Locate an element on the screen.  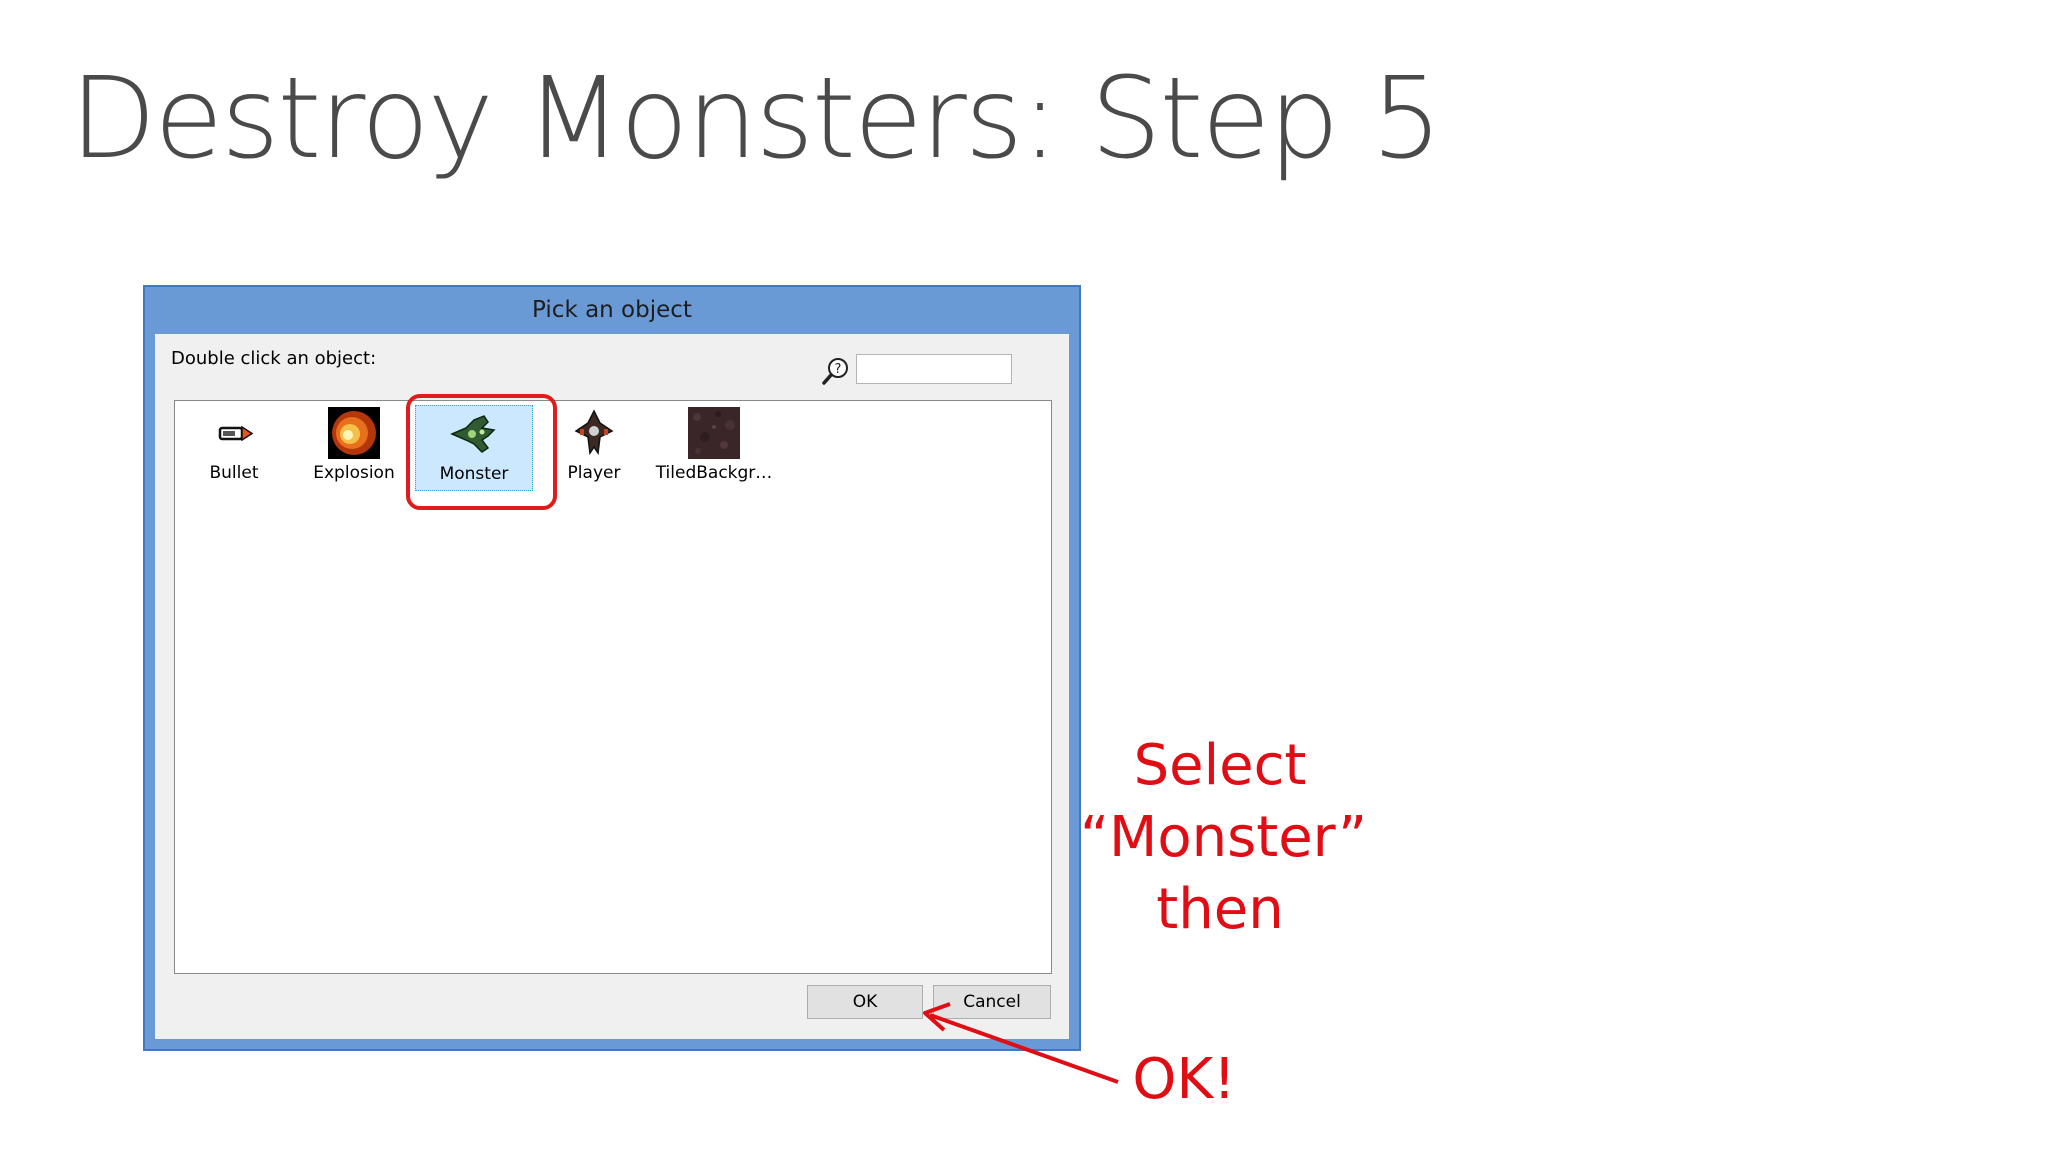
annotation-line: then is located at coordinates (1220, 909).